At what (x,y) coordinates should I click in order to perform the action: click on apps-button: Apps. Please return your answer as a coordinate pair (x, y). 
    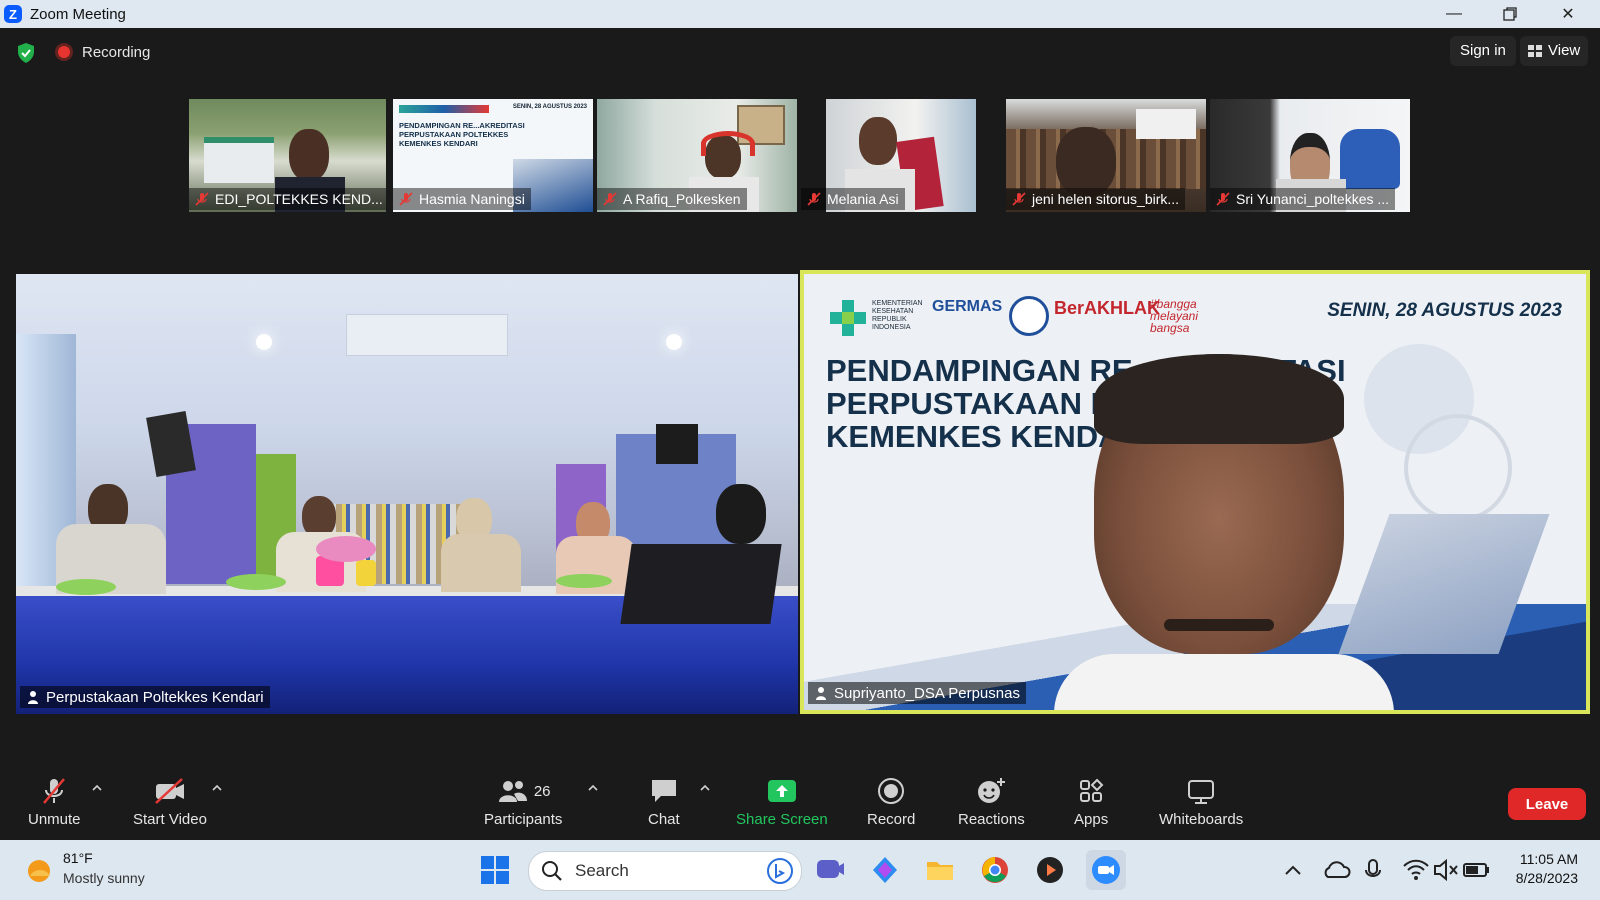
    Looking at the image, I should click on (1091, 802).